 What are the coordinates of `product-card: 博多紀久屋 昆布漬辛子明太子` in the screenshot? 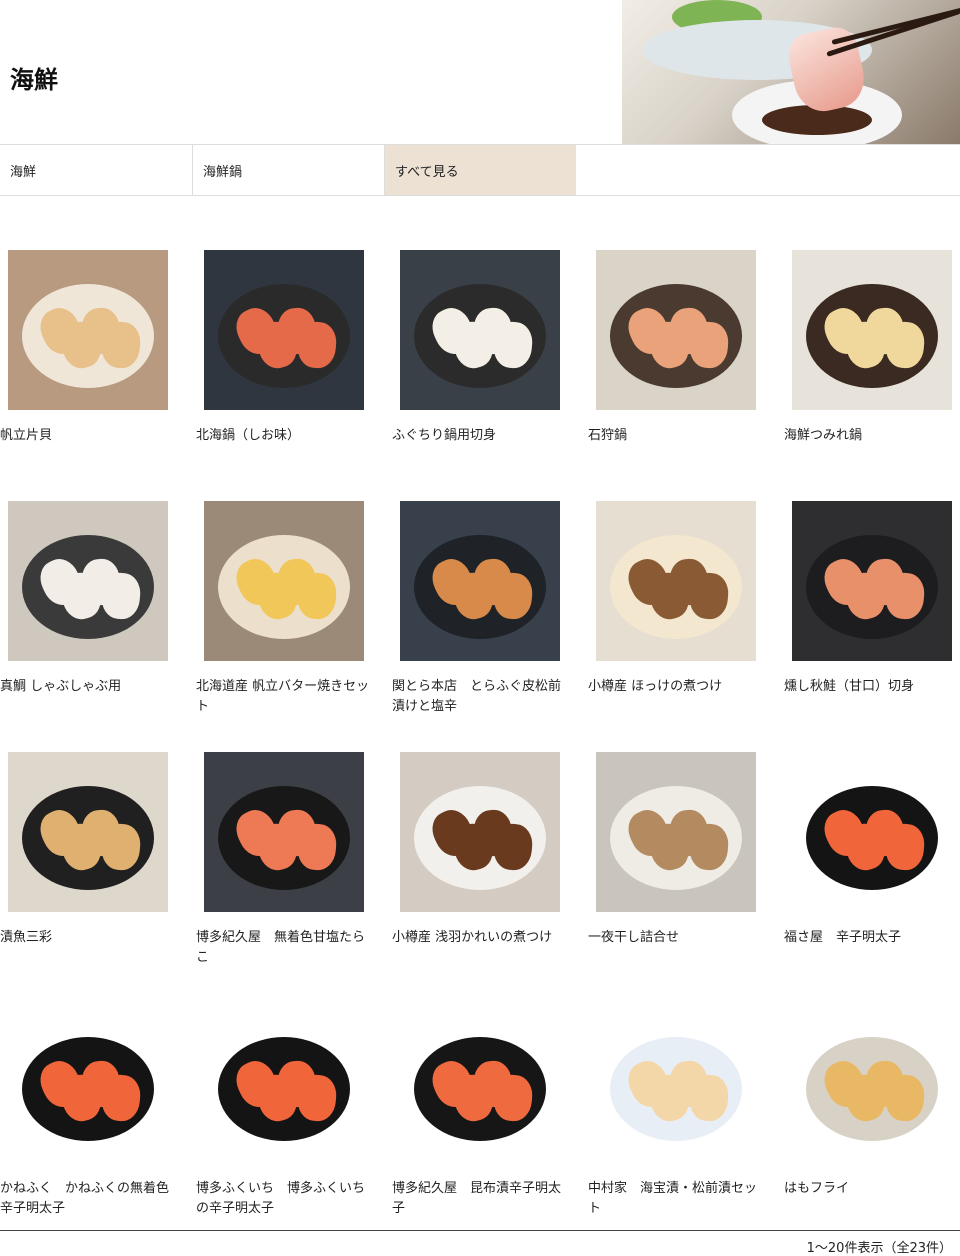 It's located at (490, 1113).